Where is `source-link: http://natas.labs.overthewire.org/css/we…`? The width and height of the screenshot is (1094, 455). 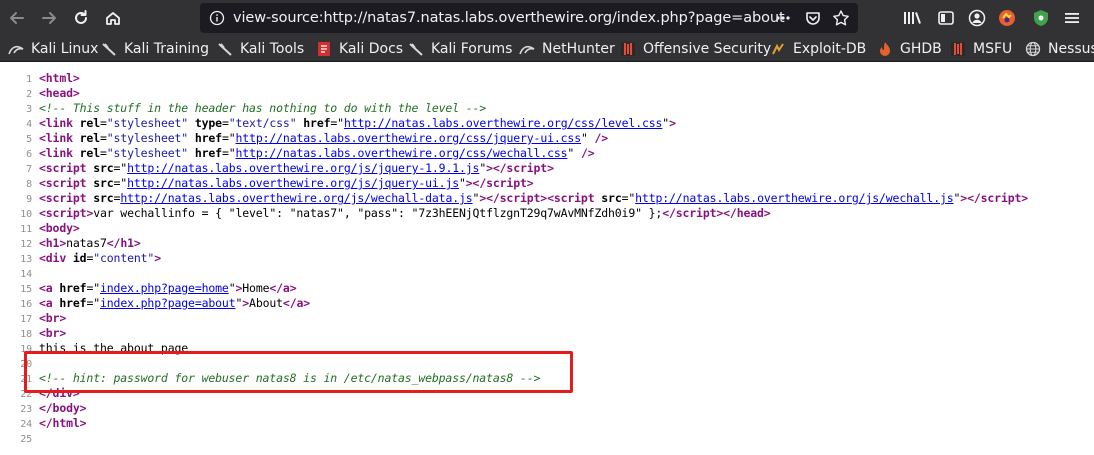 source-link: http://natas.labs.overthewire.org/css/we… is located at coordinates (402, 153).